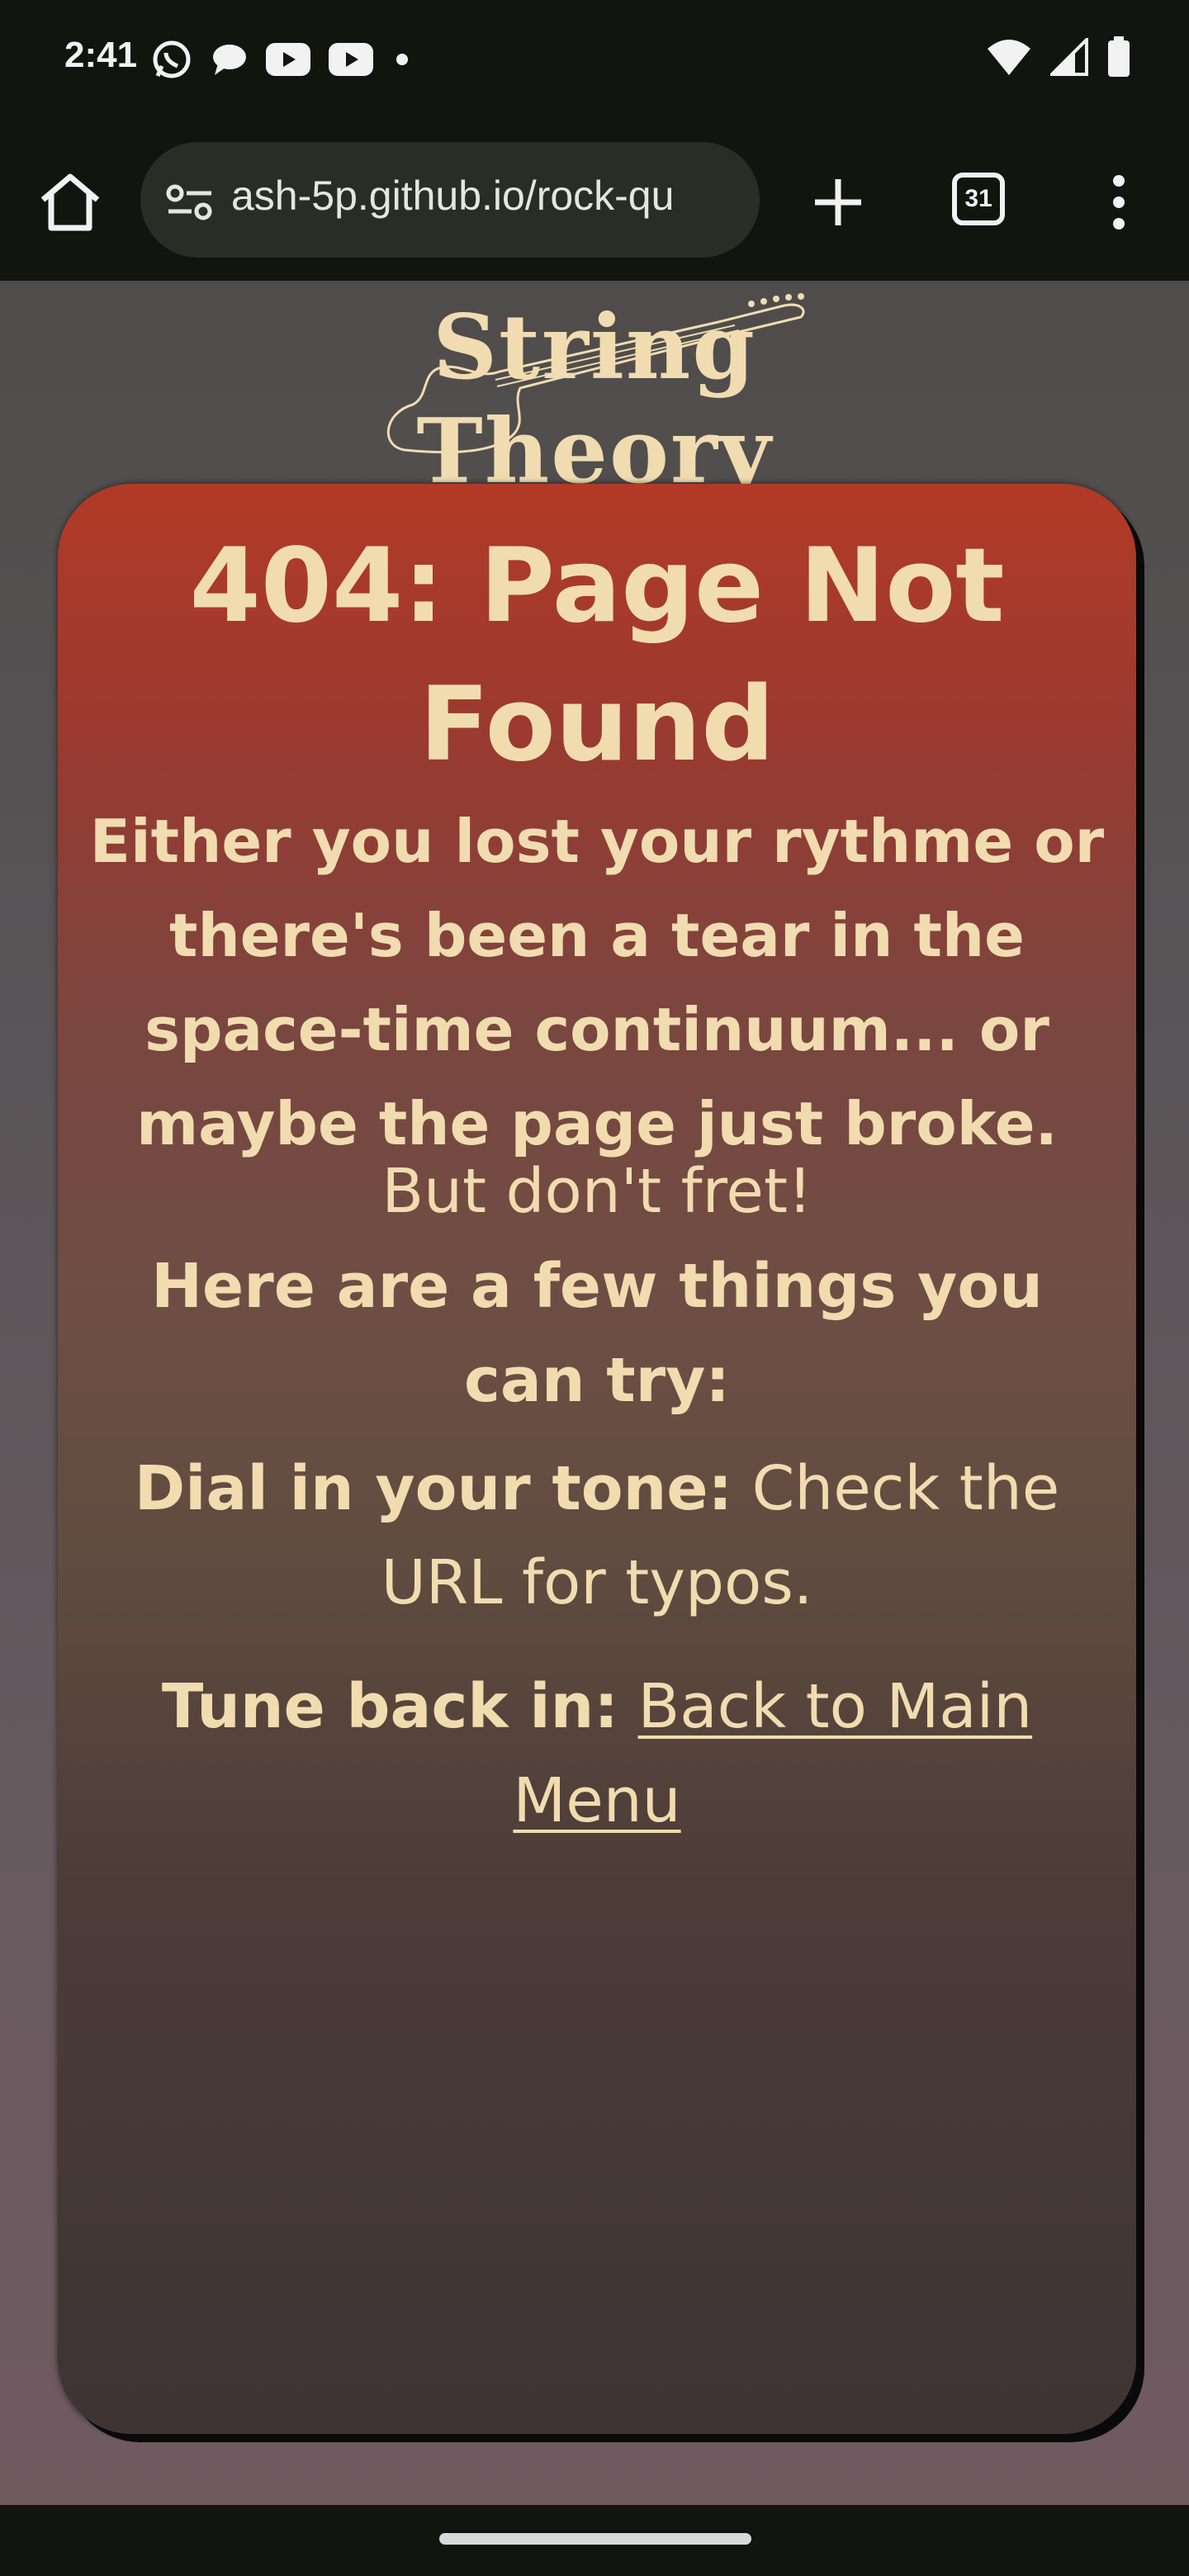 This screenshot has height=2576, width=1189. Describe the element at coordinates (594, 62) in the screenshot. I see `status-bar: 2:41` at that location.